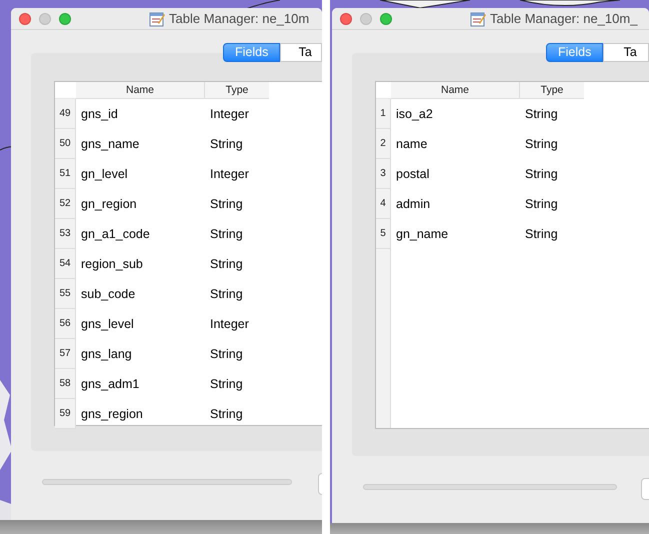  What do you see at coordinates (99, 114) in the screenshot?
I see `table-cell-text: gns_id` at bounding box center [99, 114].